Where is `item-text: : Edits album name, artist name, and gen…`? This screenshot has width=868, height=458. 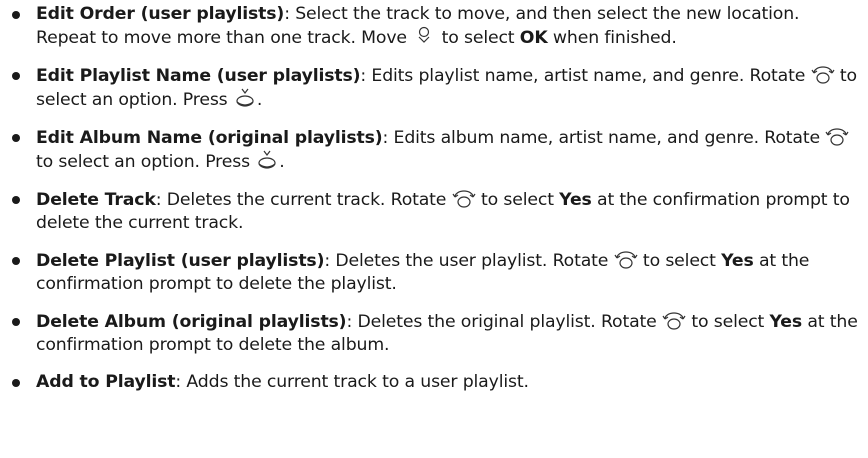 item-text: : Edits album name, artist name, and gen… is located at coordinates (604, 138).